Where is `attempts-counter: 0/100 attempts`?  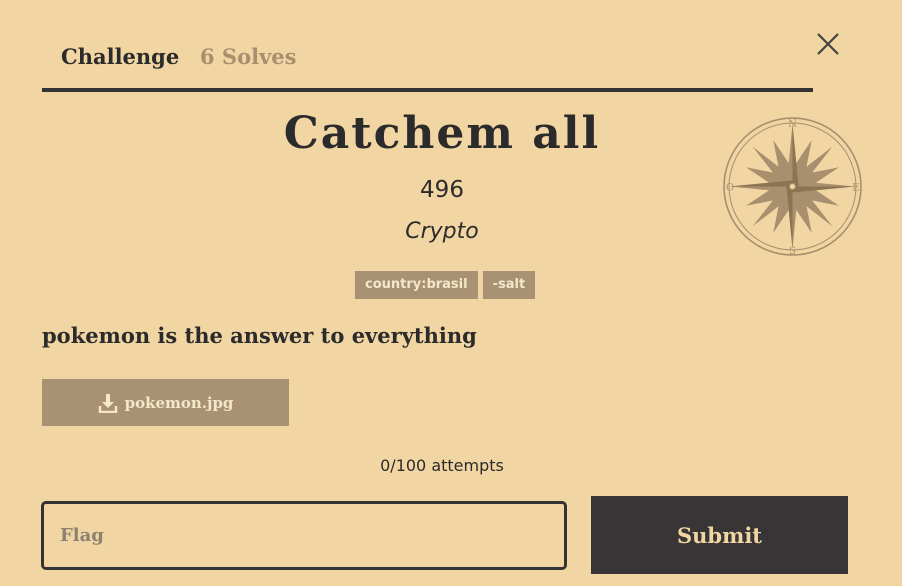
attempts-counter: 0/100 attempts is located at coordinates (442, 465).